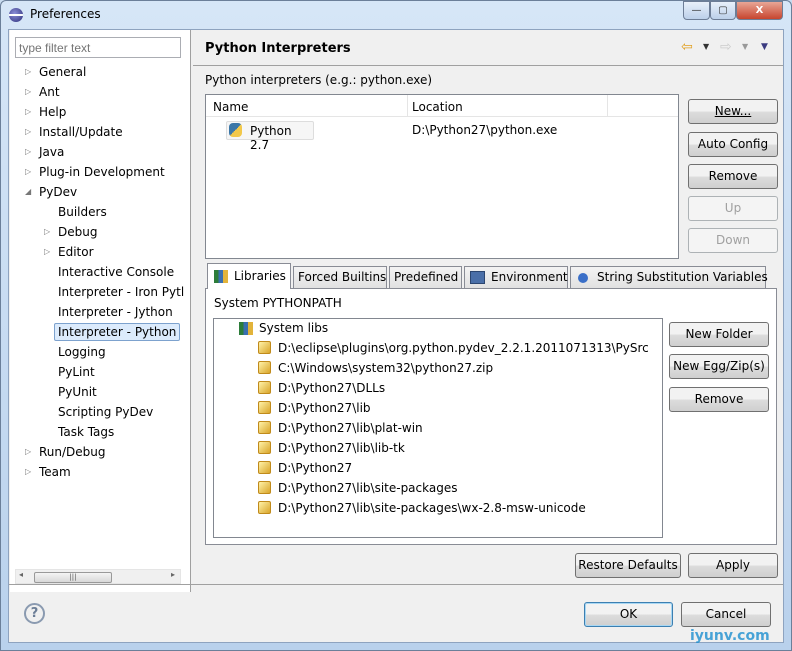 Image resolution: width=792 pixels, height=651 pixels. Describe the element at coordinates (65, 14) in the screenshot. I see `window-title: Preferences` at that location.